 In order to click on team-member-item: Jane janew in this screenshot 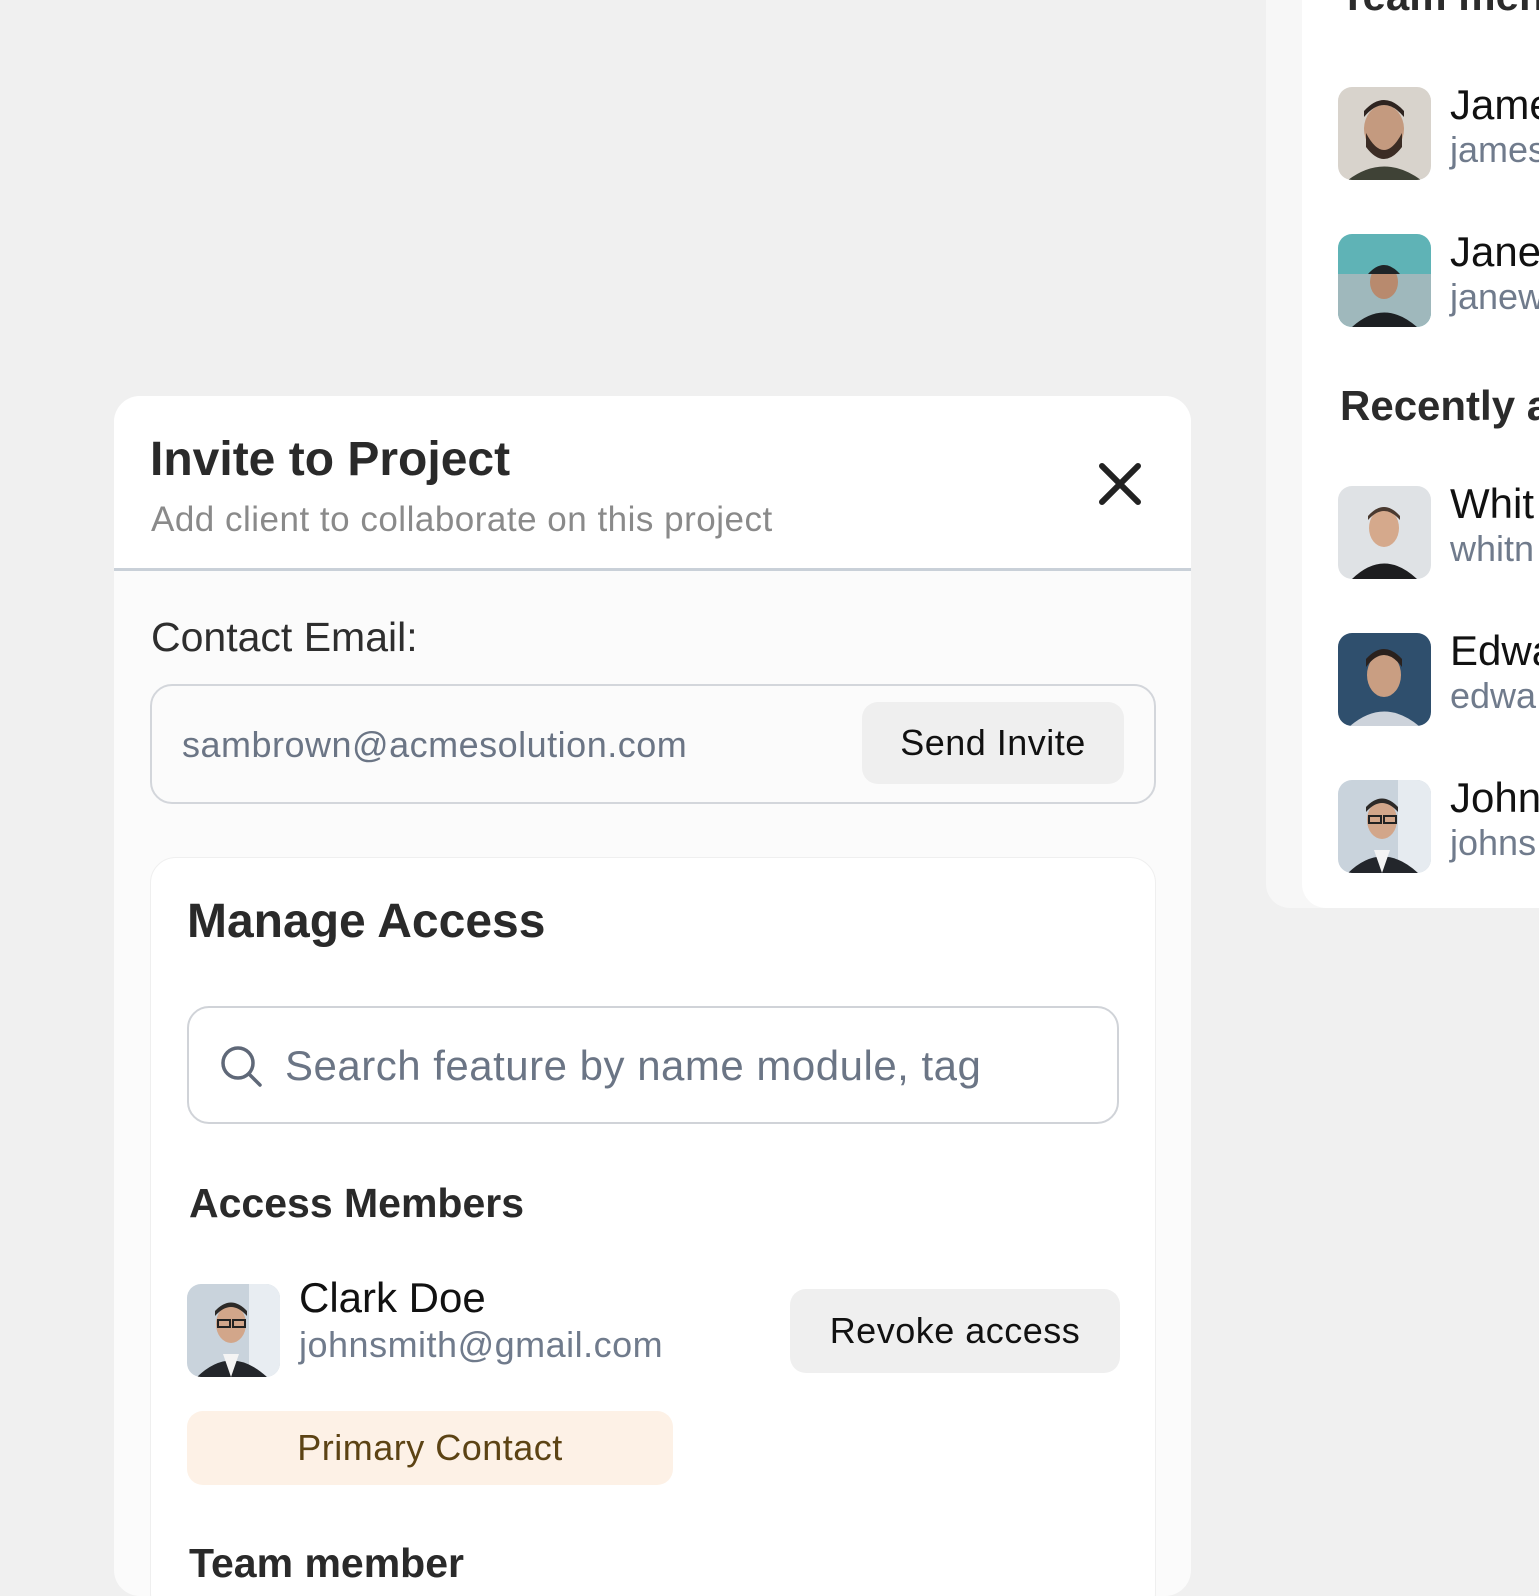, I will do `click(1438, 278)`.